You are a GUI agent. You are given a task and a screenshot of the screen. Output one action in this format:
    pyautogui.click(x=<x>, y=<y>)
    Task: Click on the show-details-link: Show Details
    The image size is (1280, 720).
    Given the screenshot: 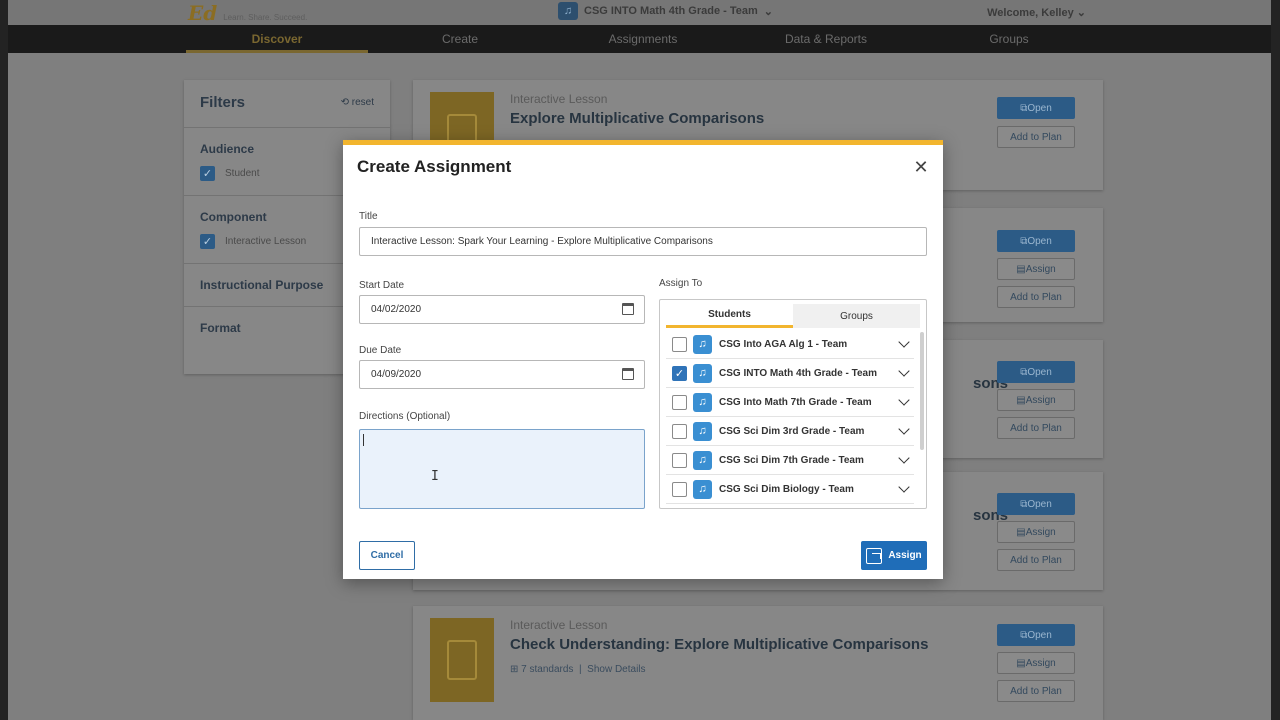 What is the action you would take?
    pyautogui.click(x=616, y=669)
    